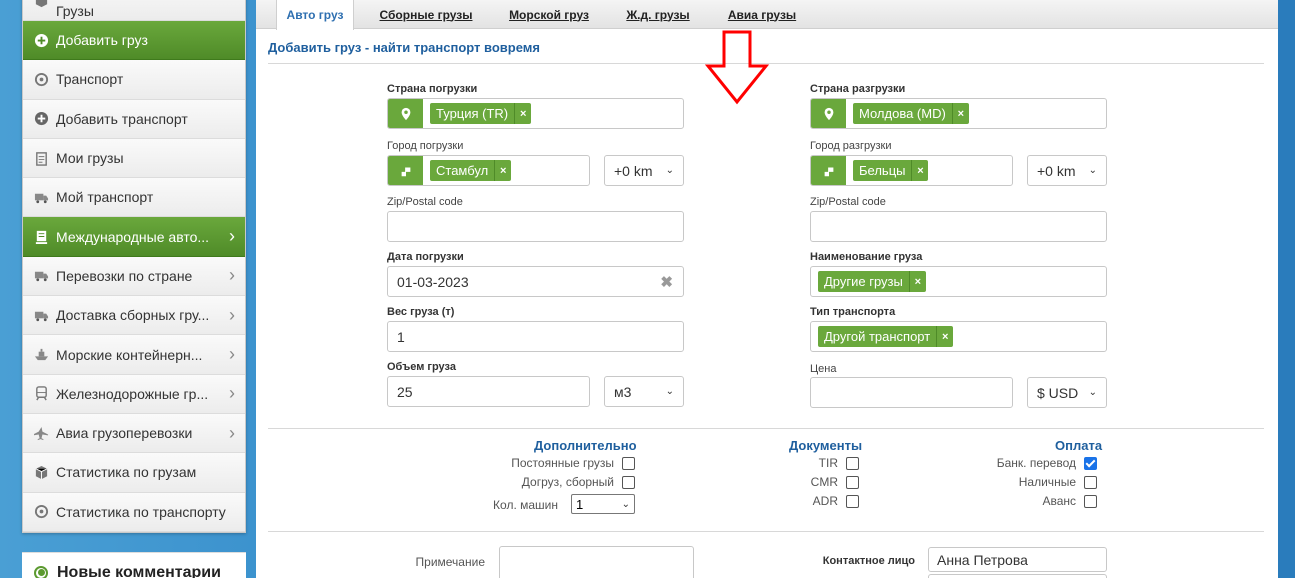  Describe the element at coordinates (134, 80) in the screenshot. I see `sidebar-item-transport: Транспорт` at that location.